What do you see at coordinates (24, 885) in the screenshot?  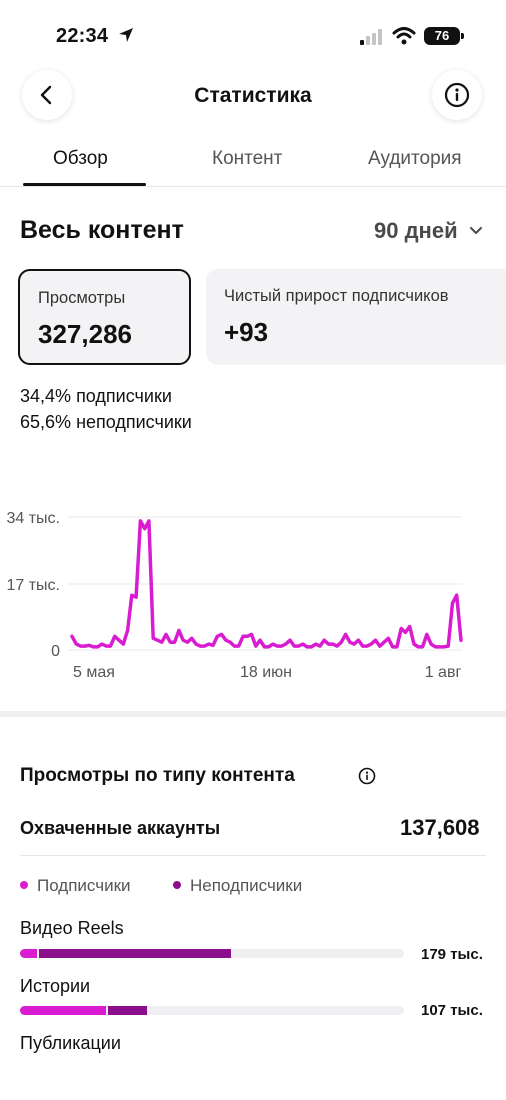 I see `followers-legend-dot` at bounding box center [24, 885].